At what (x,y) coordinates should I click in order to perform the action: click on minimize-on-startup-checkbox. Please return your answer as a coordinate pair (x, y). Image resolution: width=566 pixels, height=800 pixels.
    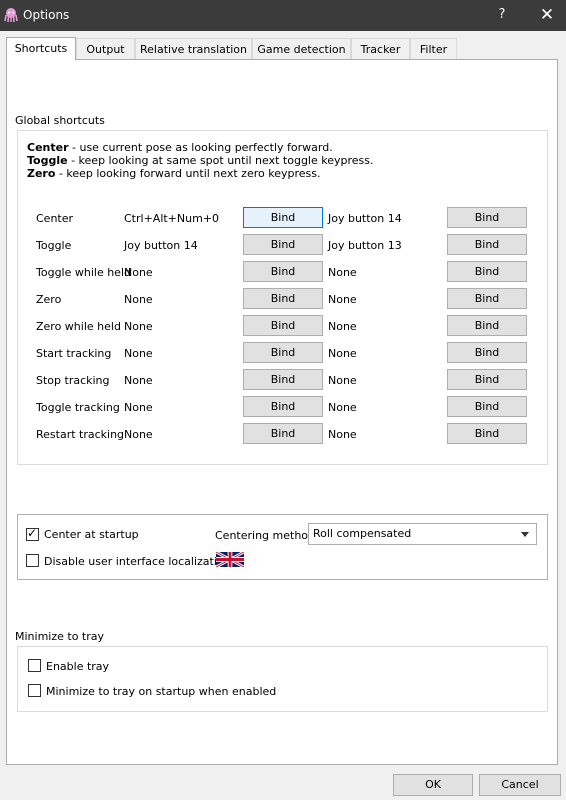
    Looking at the image, I should click on (34, 690).